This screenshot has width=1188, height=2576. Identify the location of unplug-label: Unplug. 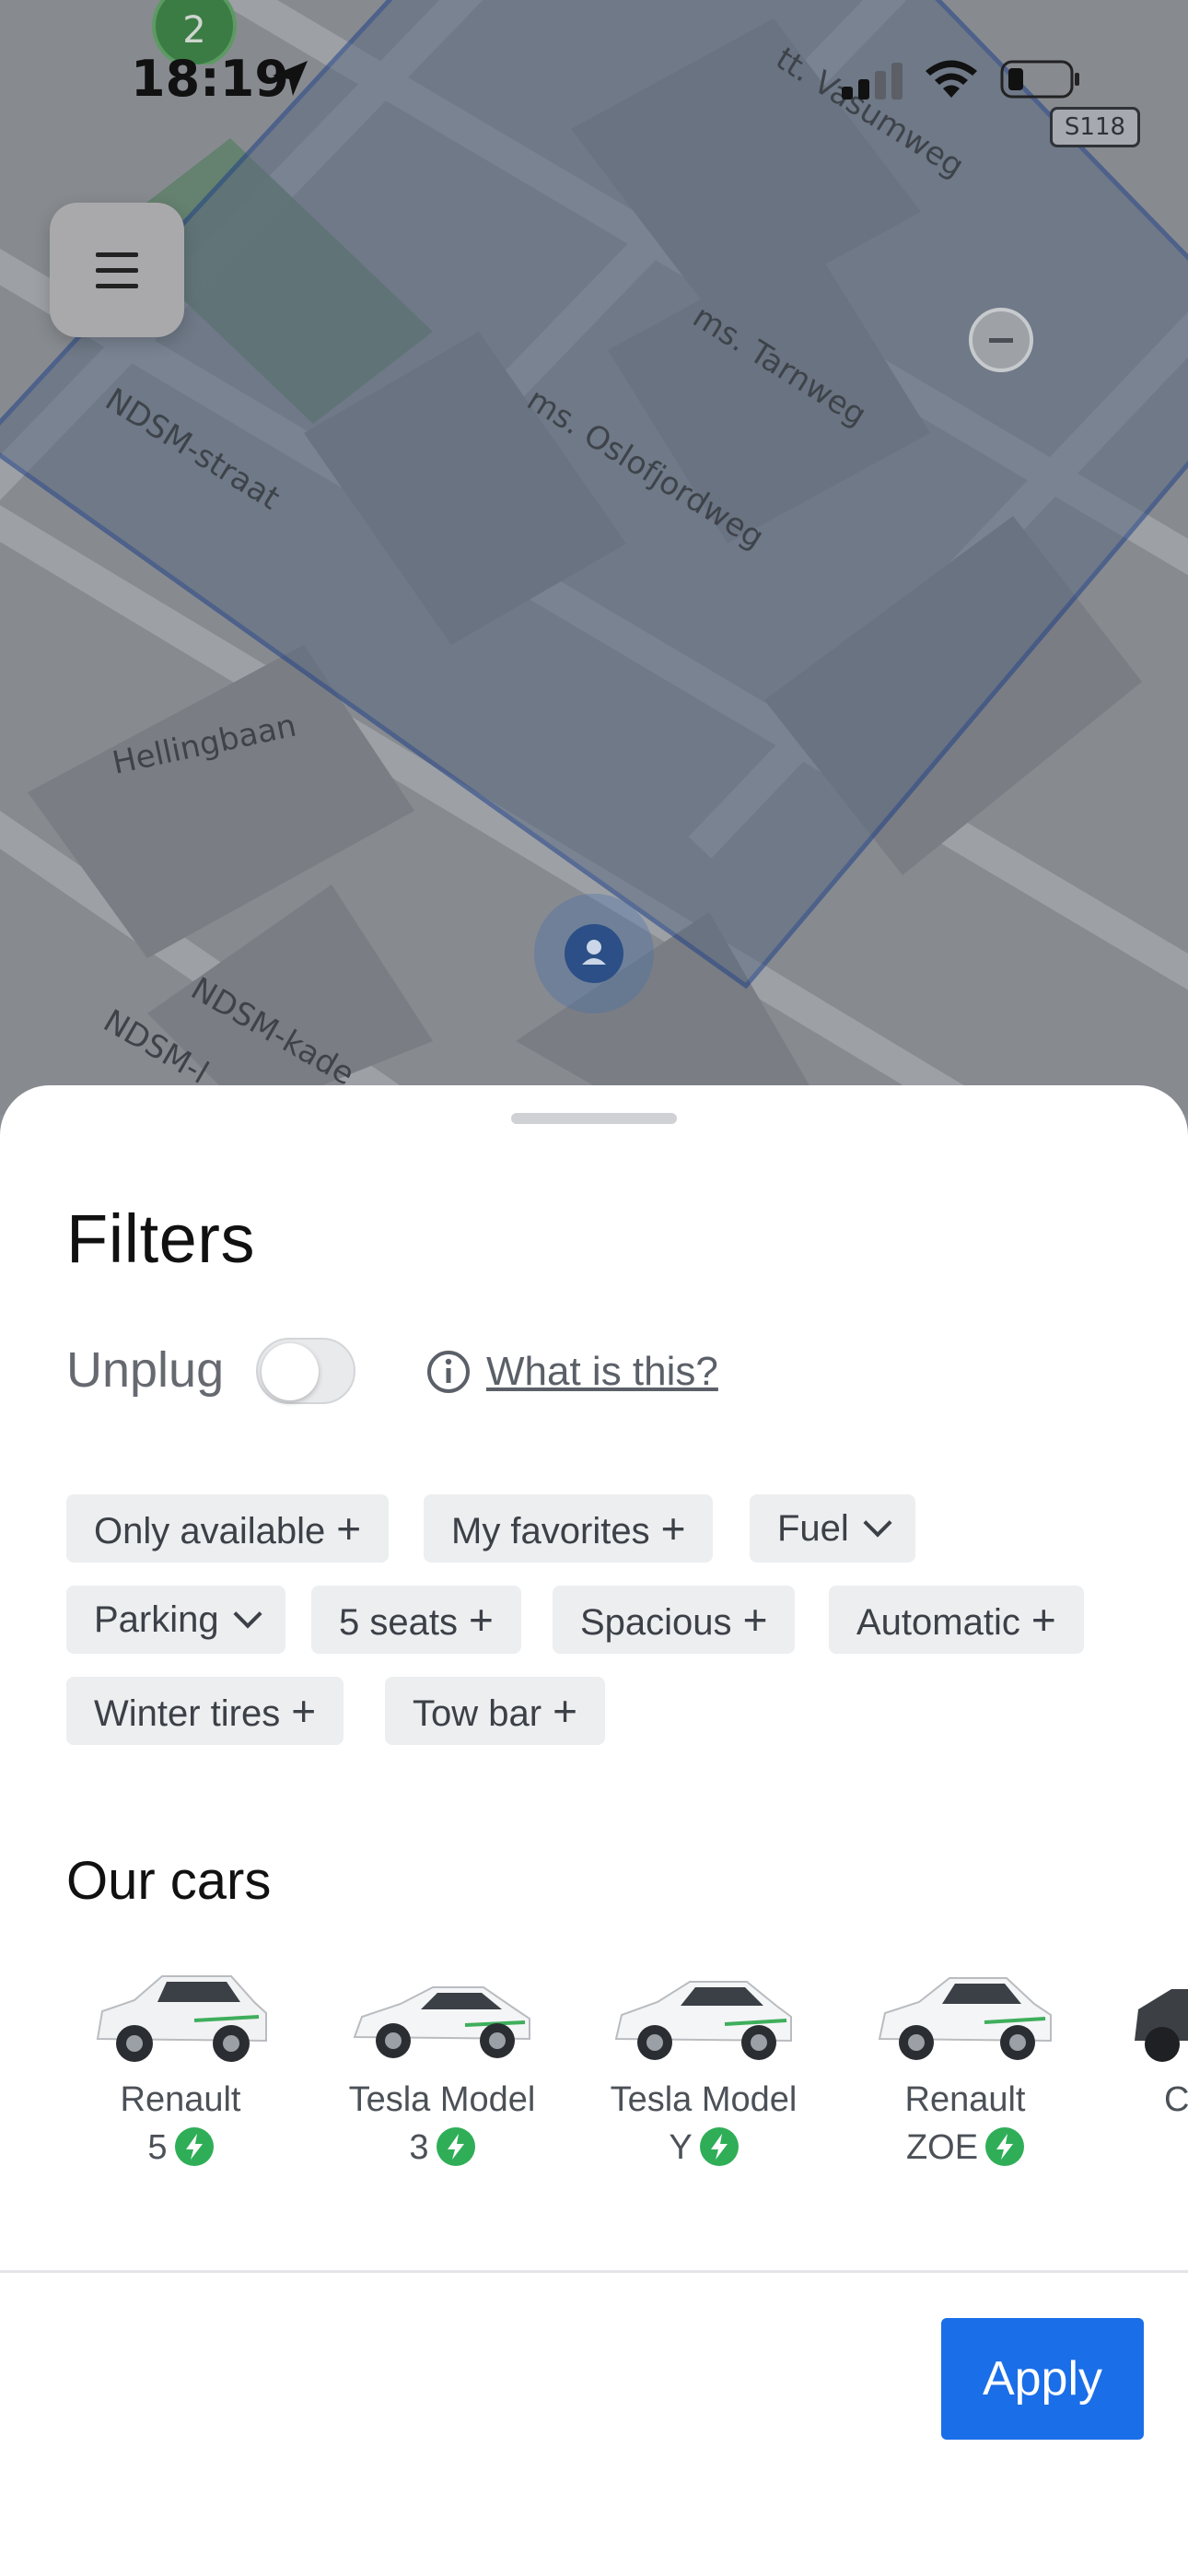
(145, 1370).